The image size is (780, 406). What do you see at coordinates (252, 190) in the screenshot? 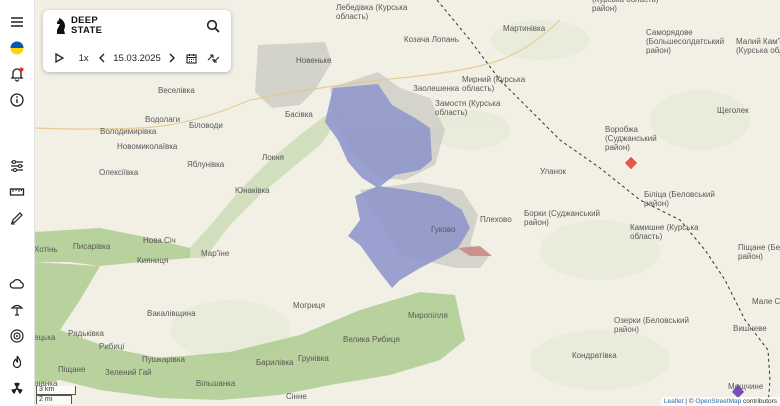
I see `place-label: Юнаківка` at bounding box center [252, 190].